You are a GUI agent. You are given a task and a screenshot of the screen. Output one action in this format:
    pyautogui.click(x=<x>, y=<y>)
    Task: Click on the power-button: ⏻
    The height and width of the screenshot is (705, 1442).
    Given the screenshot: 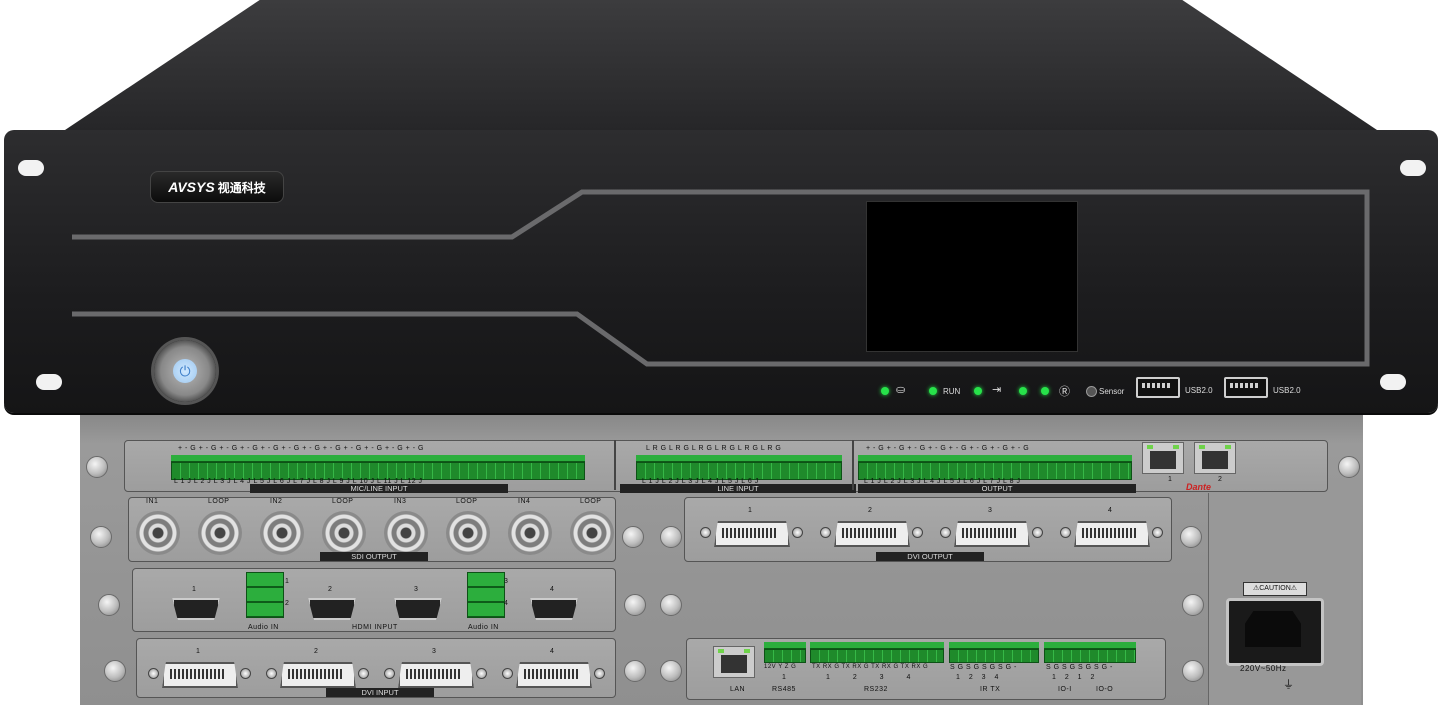 What is the action you would take?
    pyautogui.click(x=185, y=371)
    